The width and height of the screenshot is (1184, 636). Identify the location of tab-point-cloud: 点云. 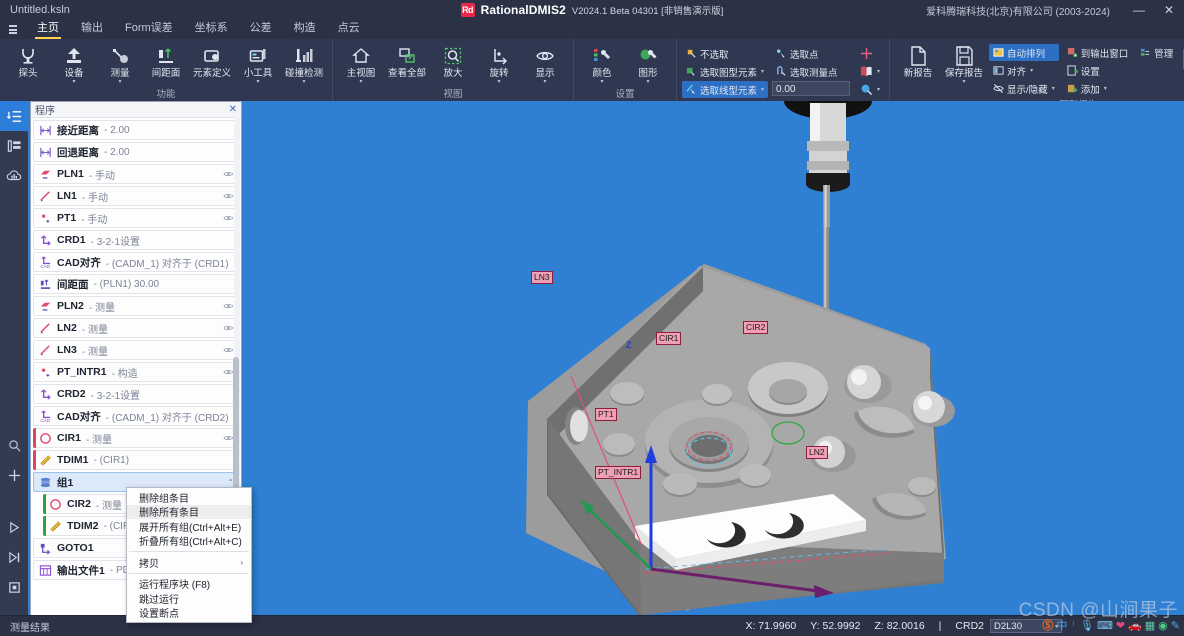
(349, 29).